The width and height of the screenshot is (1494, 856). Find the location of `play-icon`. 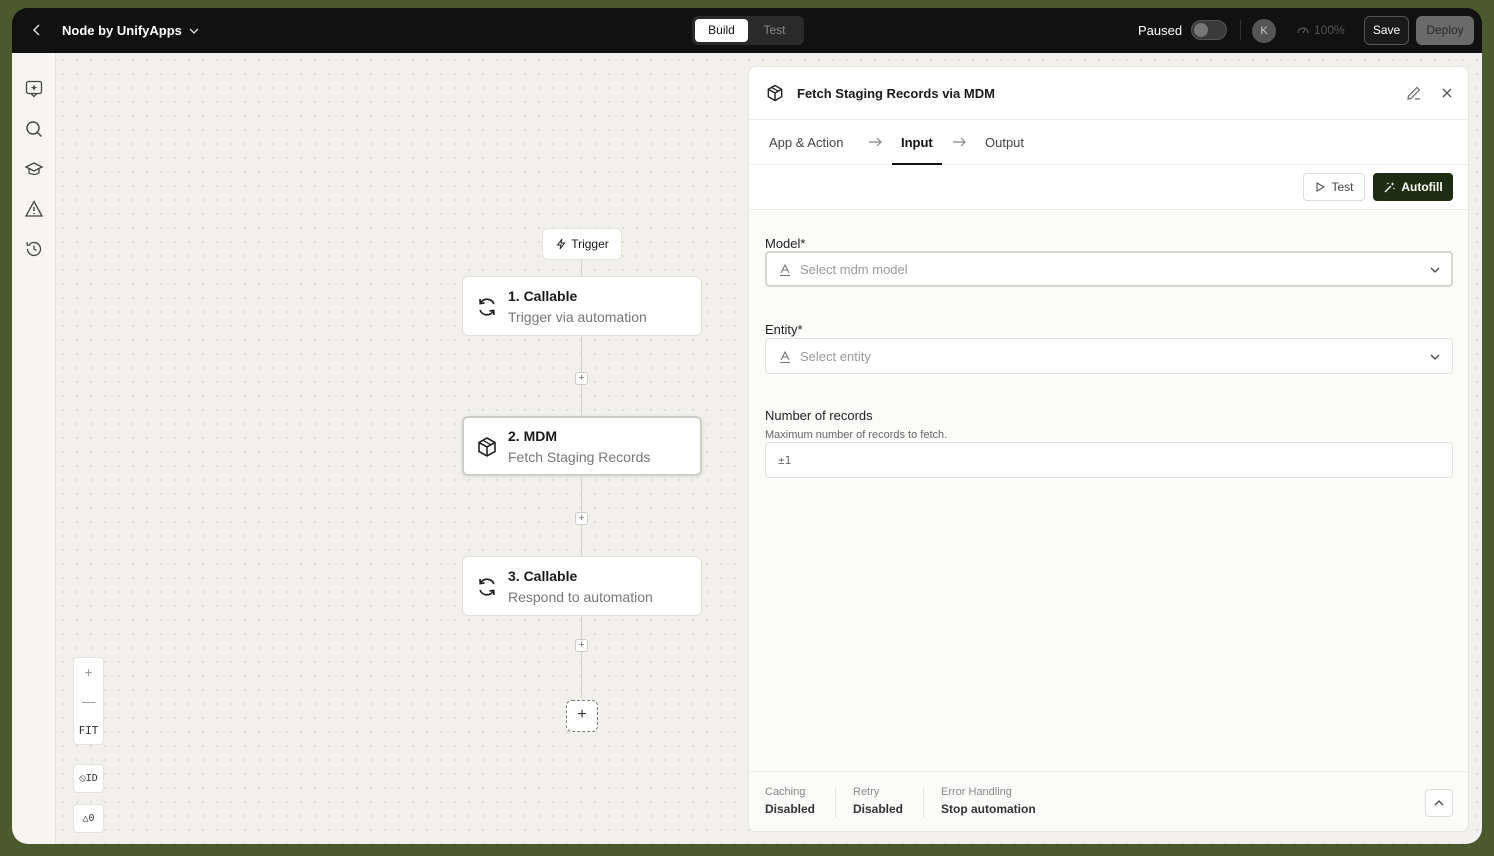

play-icon is located at coordinates (1321, 187).